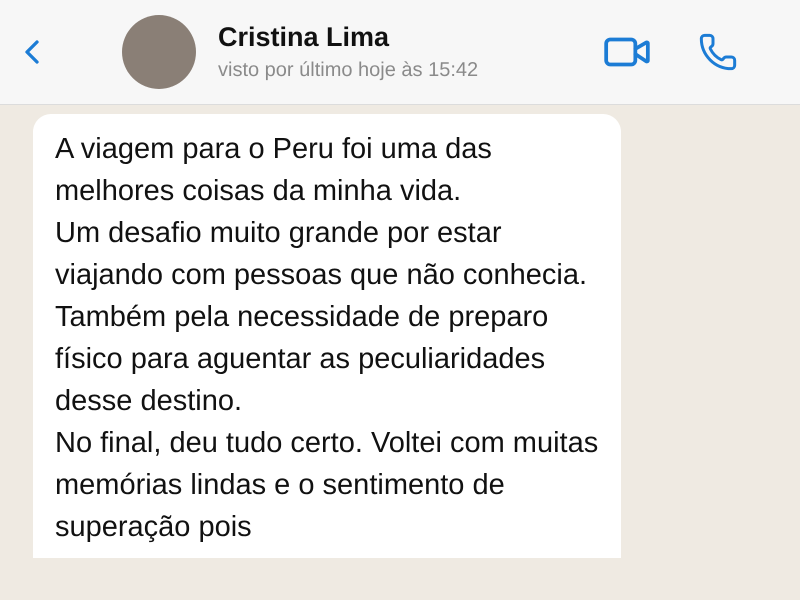 This screenshot has width=800, height=600. What do you see at coordinates (348, 71) in the screenshot?
I see `last-seen-status: visto por último hoje às 15:42` at bounding box center [348, 71].